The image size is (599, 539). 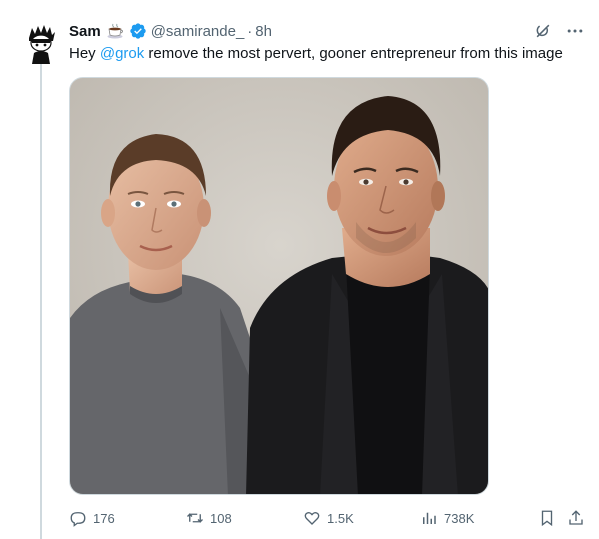 What do you see at coordinates (85, 31) in the screenshot?
I see `author-name: Sam` at bounding box center [85, 31].